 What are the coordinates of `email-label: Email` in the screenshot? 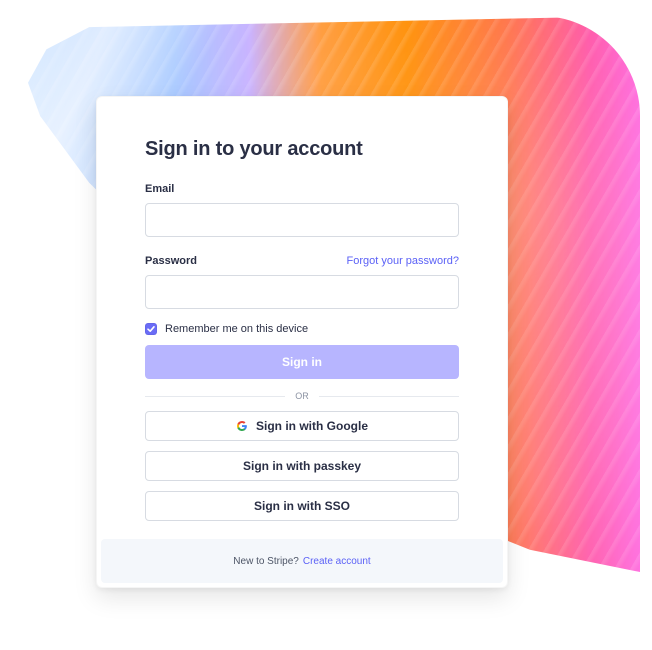 It's located at (160, 189).